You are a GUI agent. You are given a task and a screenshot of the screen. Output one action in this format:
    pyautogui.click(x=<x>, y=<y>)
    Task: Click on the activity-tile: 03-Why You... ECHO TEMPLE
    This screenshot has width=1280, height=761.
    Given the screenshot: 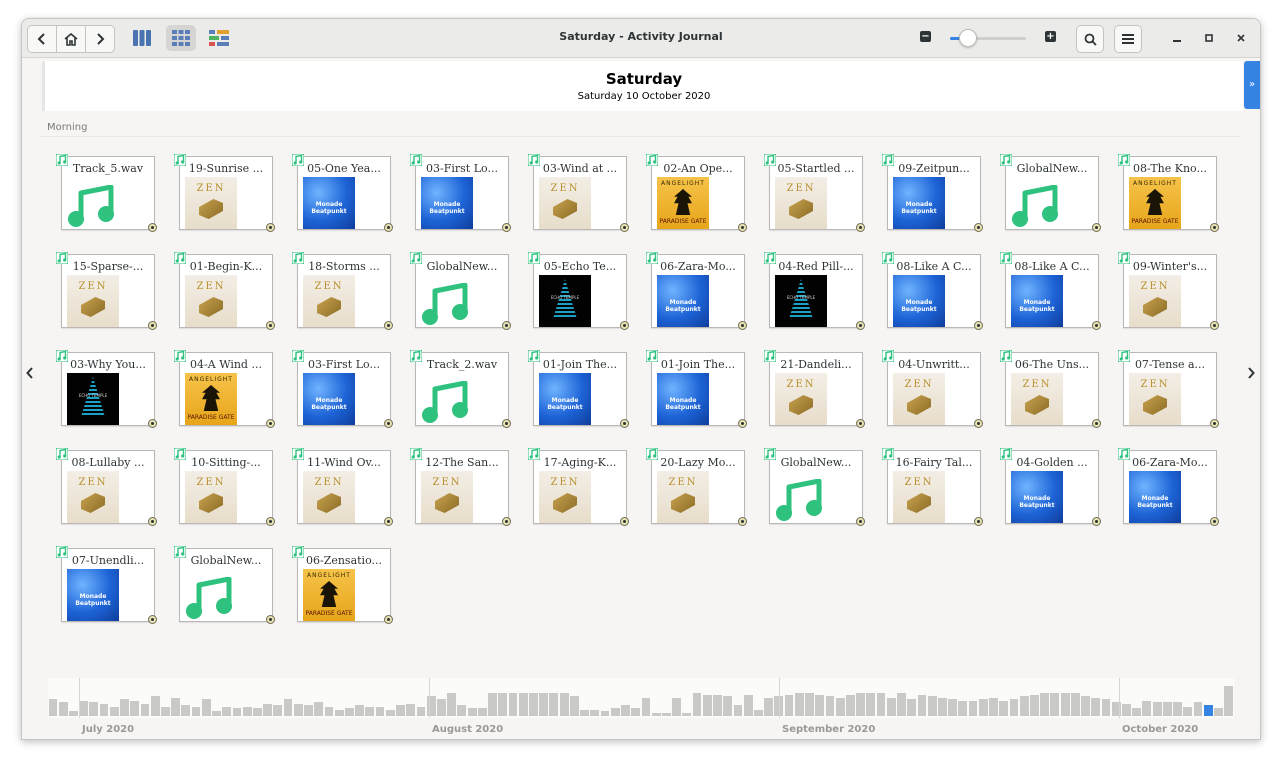 What is the action you would take?
    pyautogui.click(x=106, y=388)
    